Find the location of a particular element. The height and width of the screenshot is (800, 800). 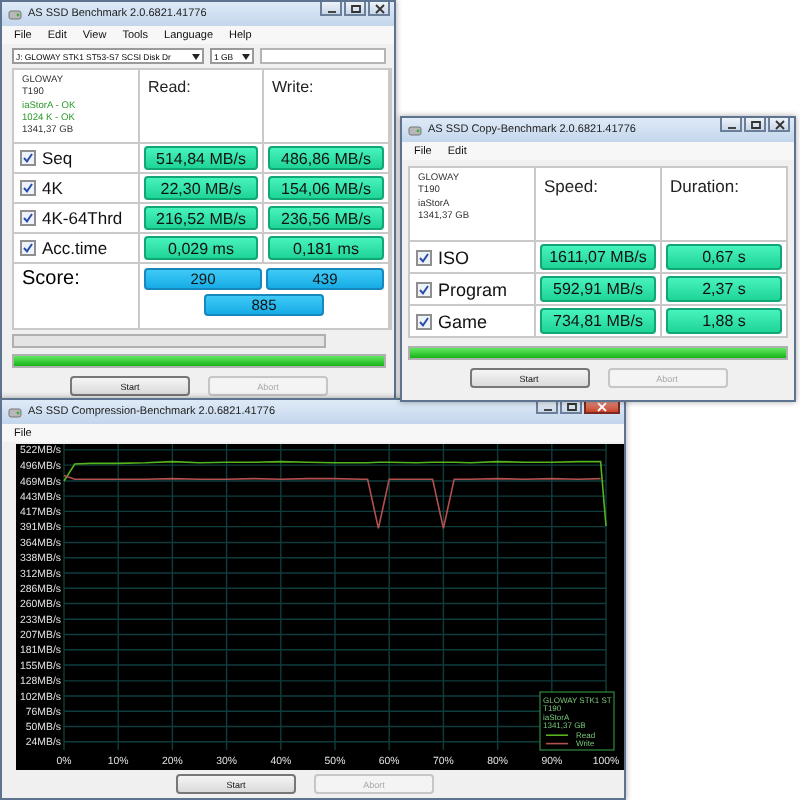

test-label: Acc.time is located at coordinates (75, 248).